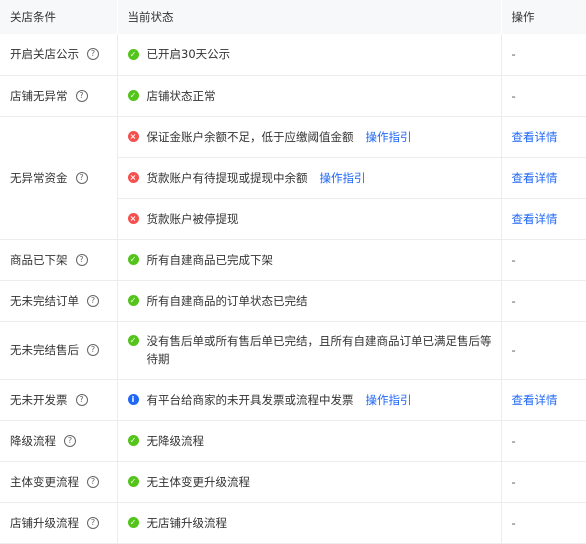 The height and width of the screenshot is (544, 586). What do you see at coordinates (58, 17) in the screenshot?
I see `header-condition: 关店条件` at bounding box center [58, 17].